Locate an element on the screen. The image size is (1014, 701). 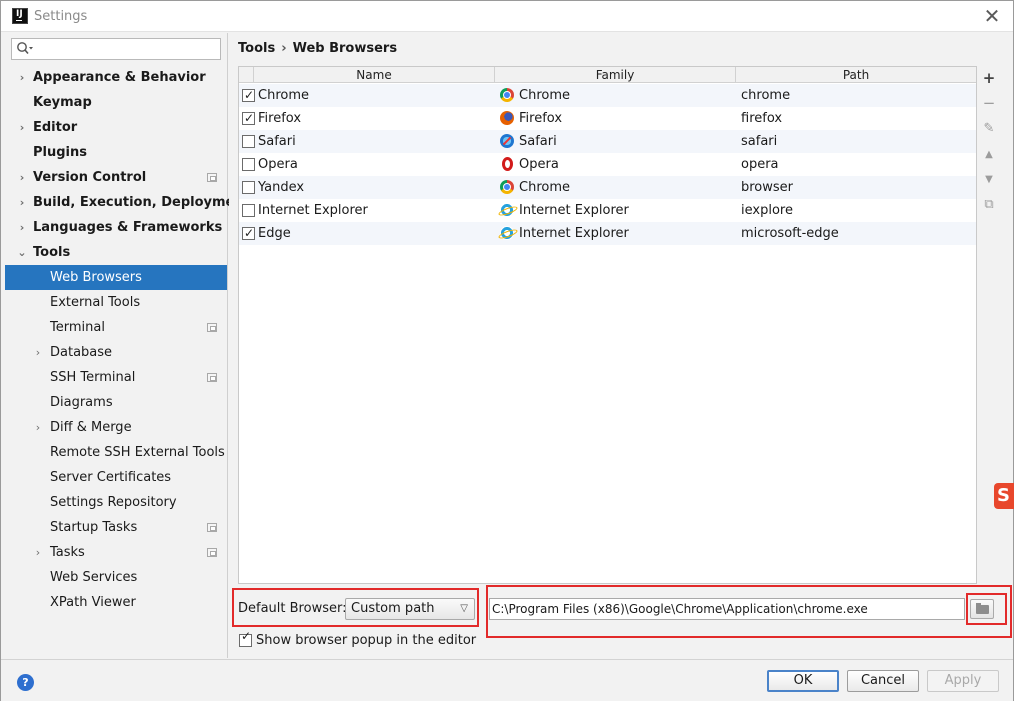
cancel-button: Cancel is located at coordinates (883, 681).